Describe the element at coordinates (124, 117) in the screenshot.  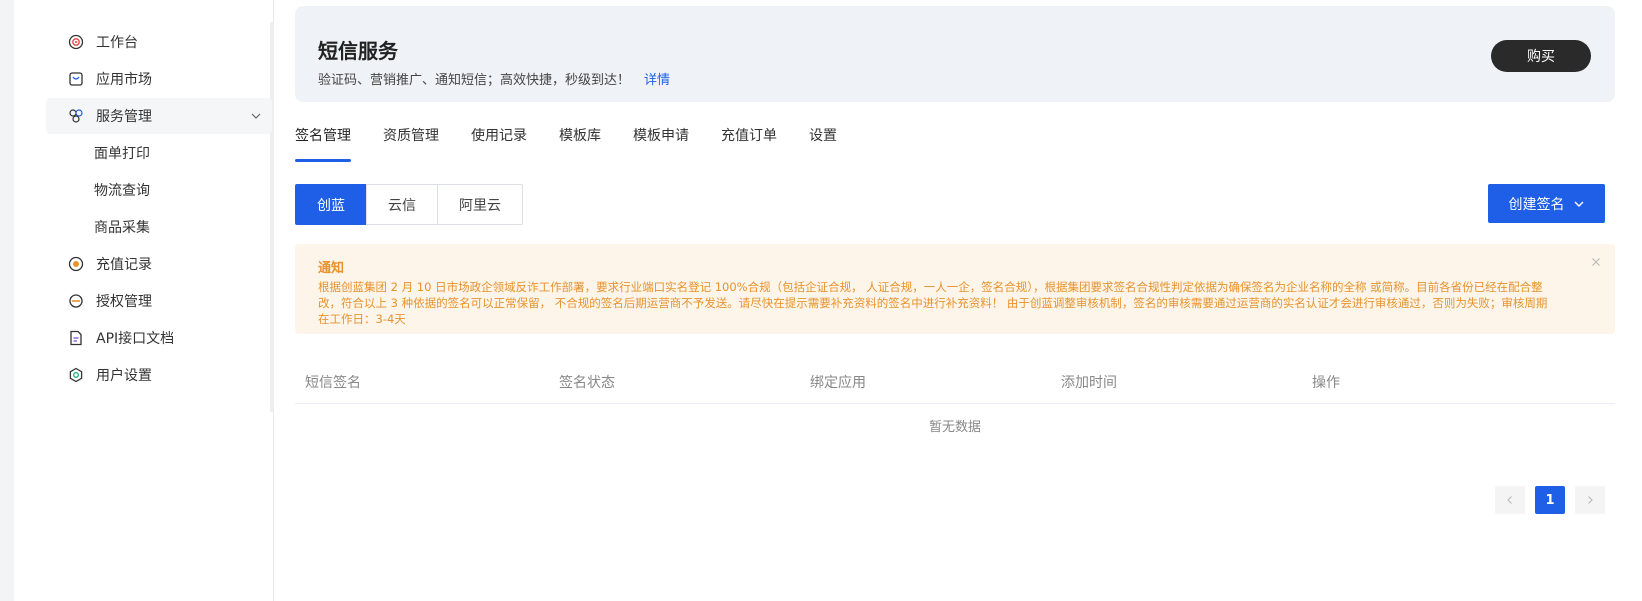
I see `sidebar-item-label: 服务管理` at that location.